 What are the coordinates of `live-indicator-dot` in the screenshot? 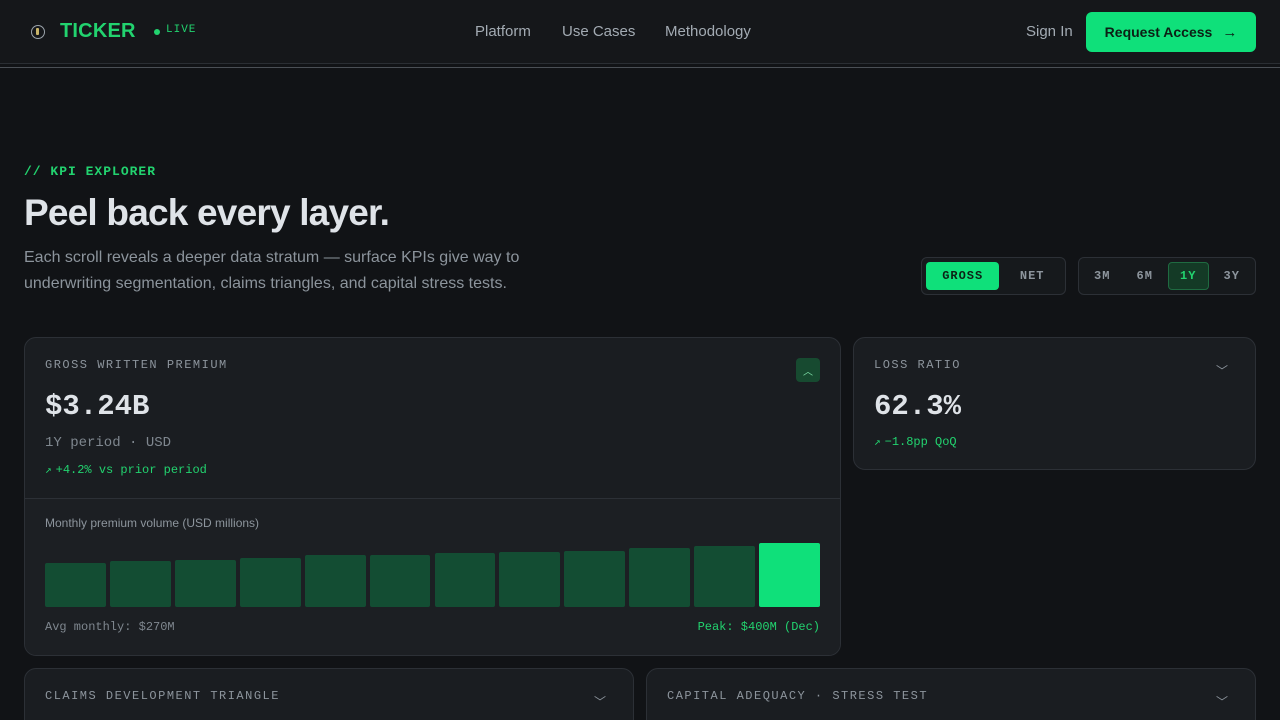 It's located at (157, 32).